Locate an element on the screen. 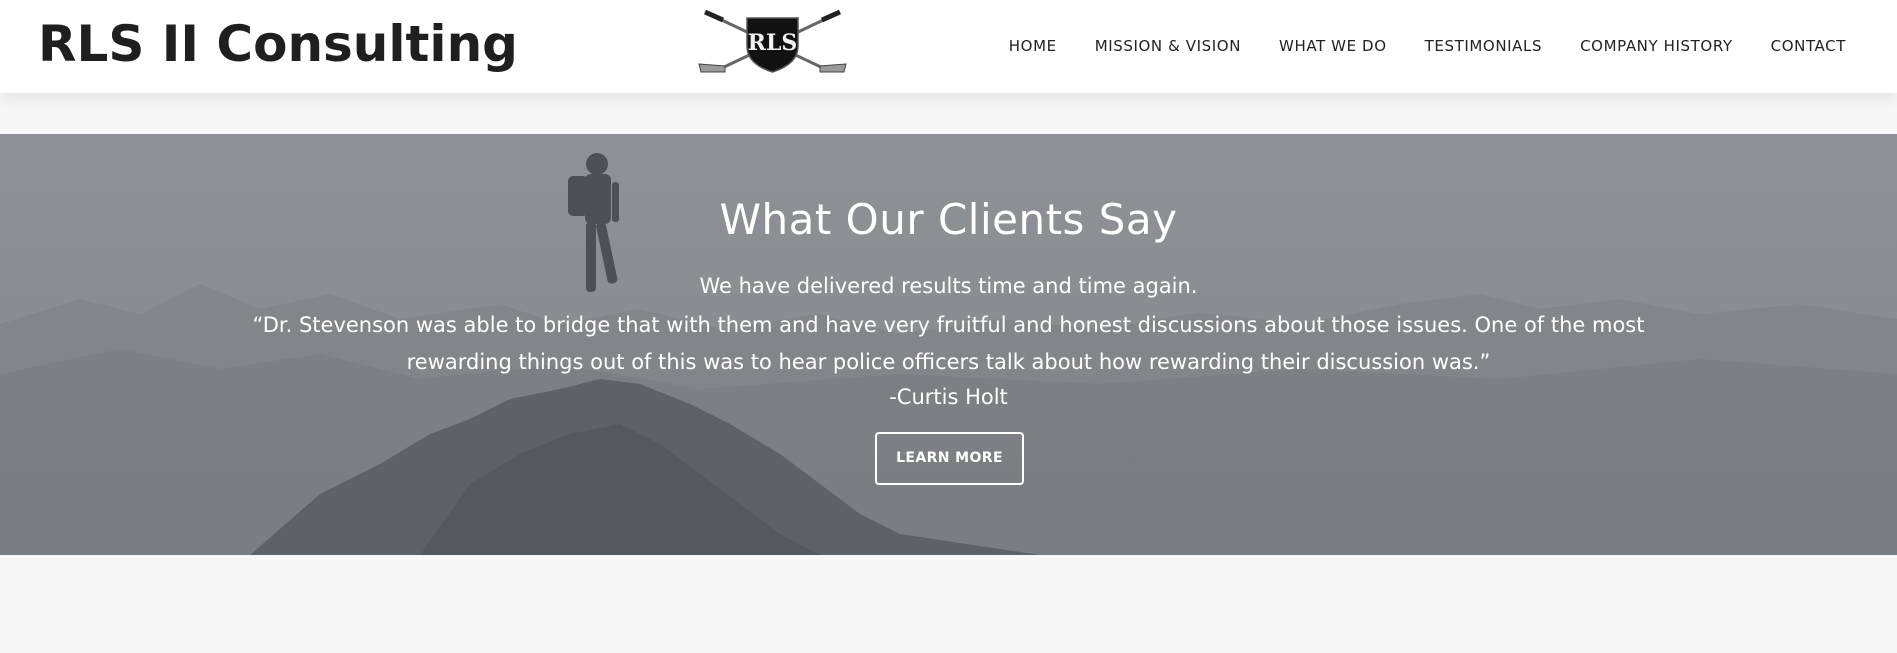 This screenshot has width=1897, height=653. svg-text: RLS is located at coordinates (773, 43).